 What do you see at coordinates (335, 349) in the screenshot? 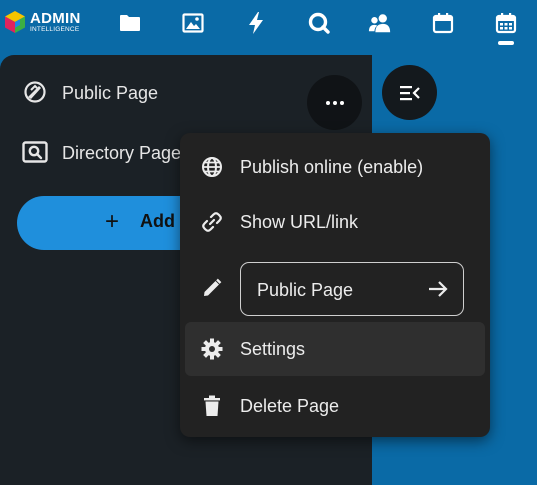
I see `menu-item-settings: Settings` at bounding box center [335, 349].